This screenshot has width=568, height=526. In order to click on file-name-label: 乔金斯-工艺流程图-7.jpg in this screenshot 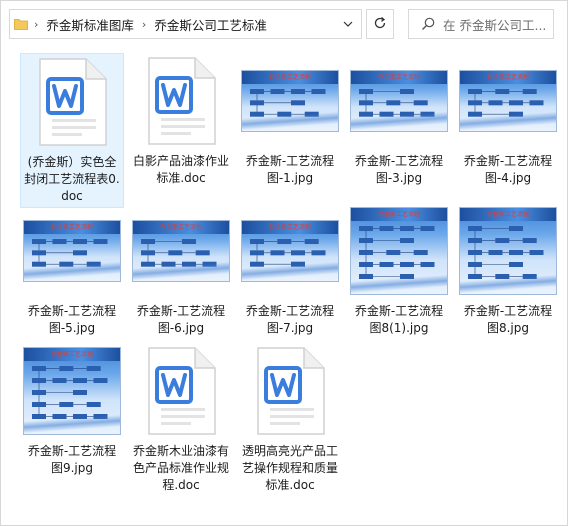, I will do `click(290, 319)`.